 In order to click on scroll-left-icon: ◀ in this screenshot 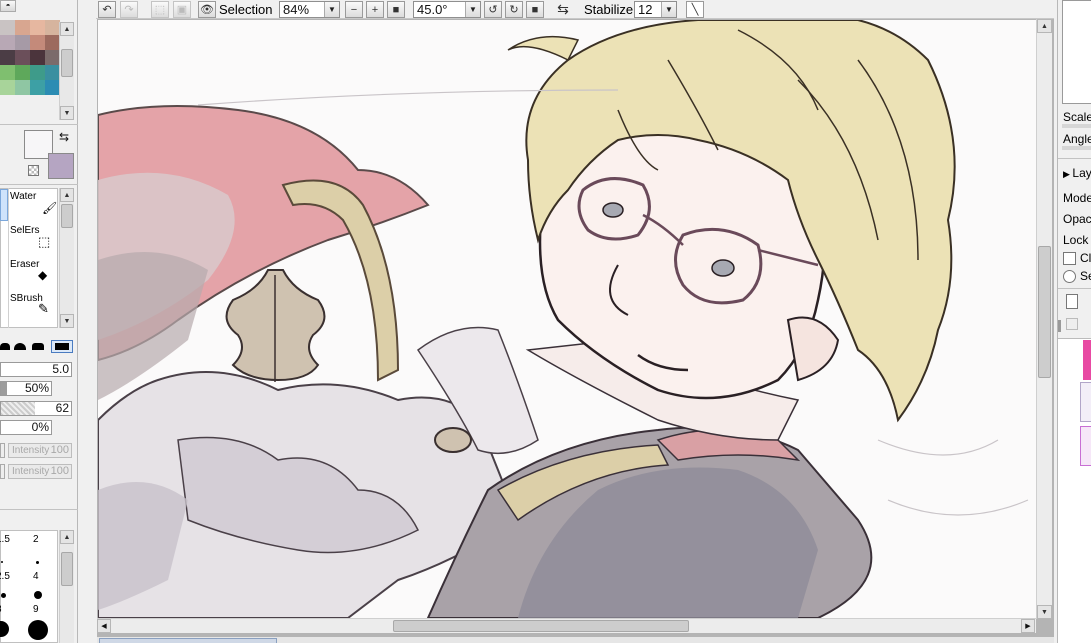, I will do `click(104, 626)`.